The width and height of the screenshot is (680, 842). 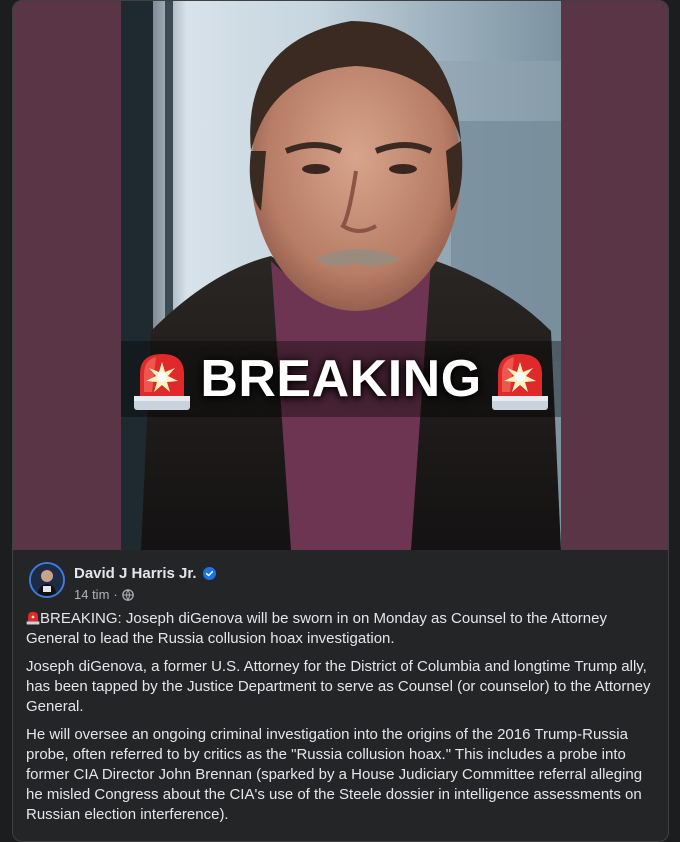 I want to click on verified-badge-icon, so click(x=209, y=573).